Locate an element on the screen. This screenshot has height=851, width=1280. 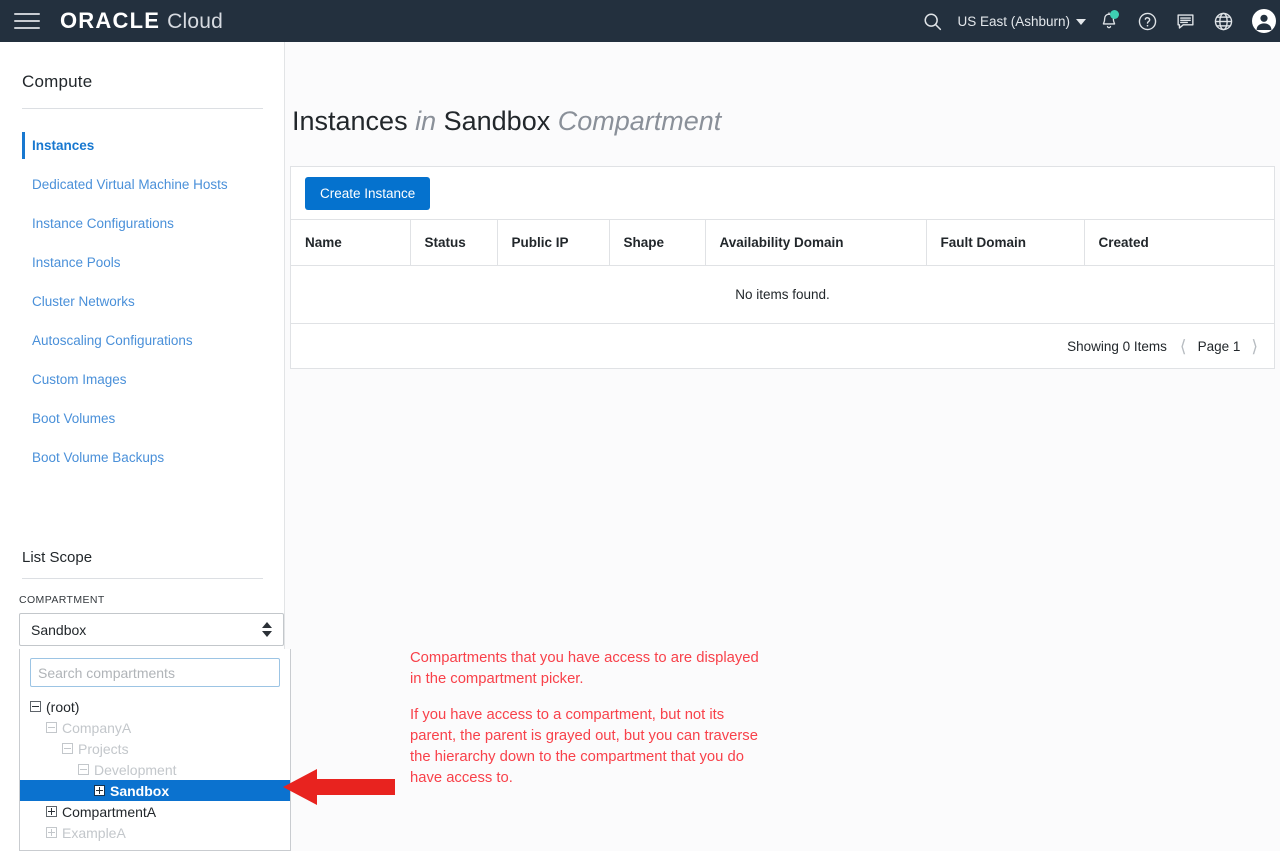
page-title-compartment-name: Sandbox is located at coordinates (497, 121).